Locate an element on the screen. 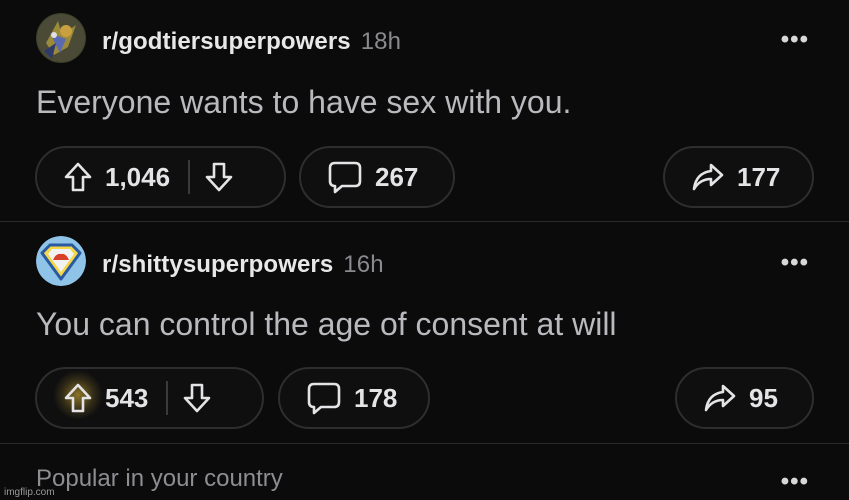  upvote-count: 543 is located at coordinates (127, 397).